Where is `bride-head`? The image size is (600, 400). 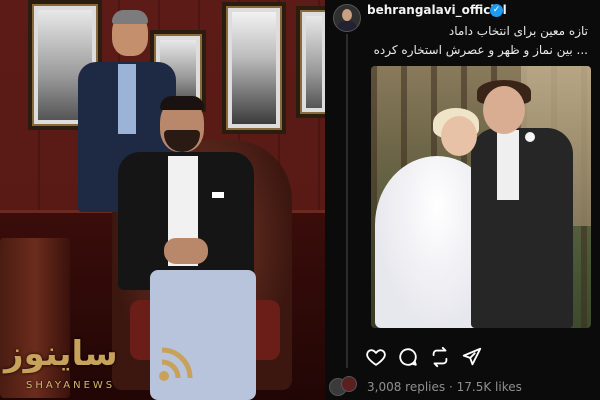 bride-head is located at coordinates (459, 136).